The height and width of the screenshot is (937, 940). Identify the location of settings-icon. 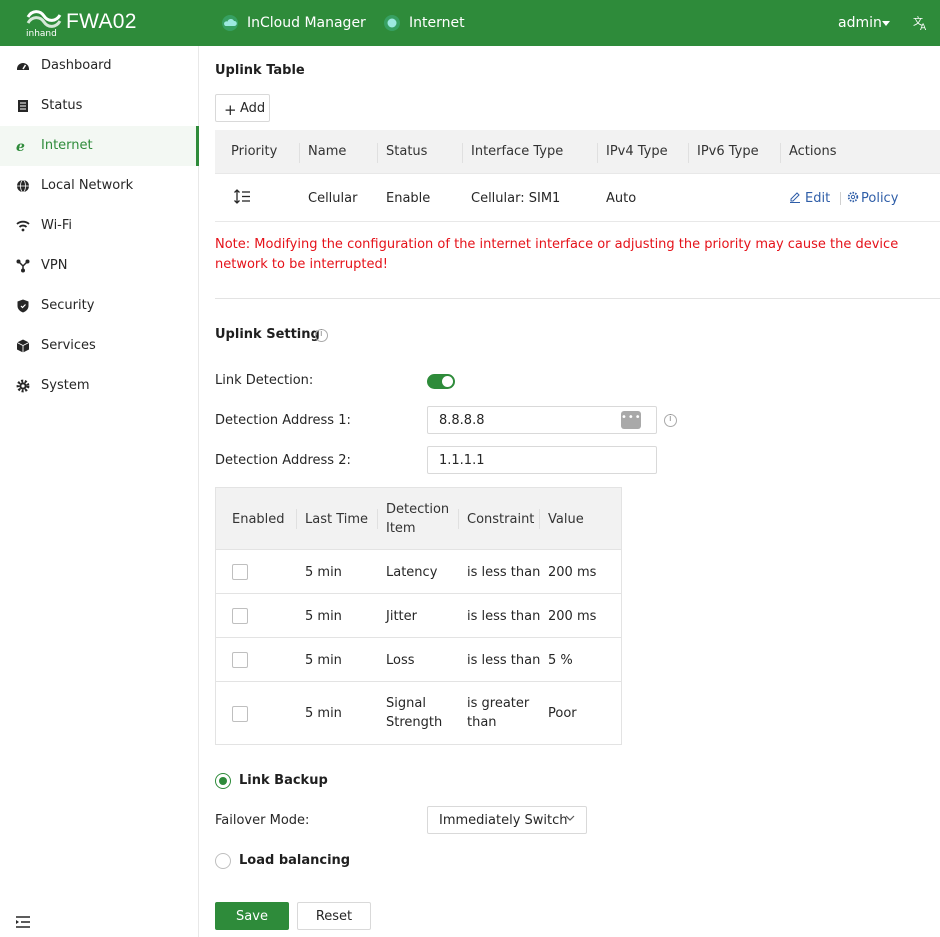
(853, 197).